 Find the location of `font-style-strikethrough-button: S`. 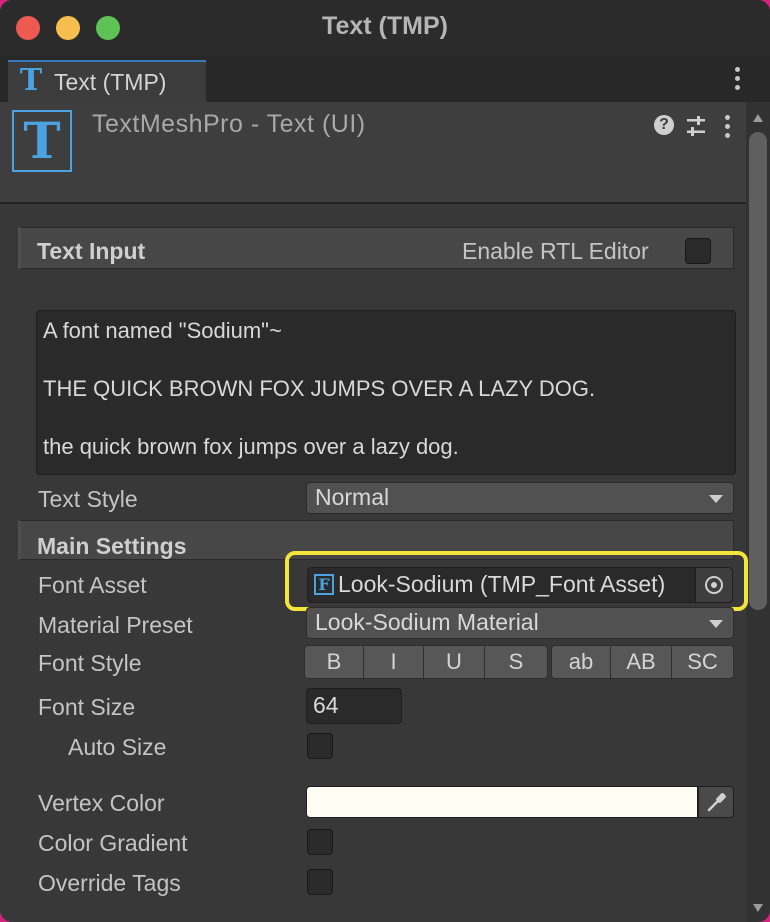

font-style-strikethrough-button: S is located at coordinates (516, 662).